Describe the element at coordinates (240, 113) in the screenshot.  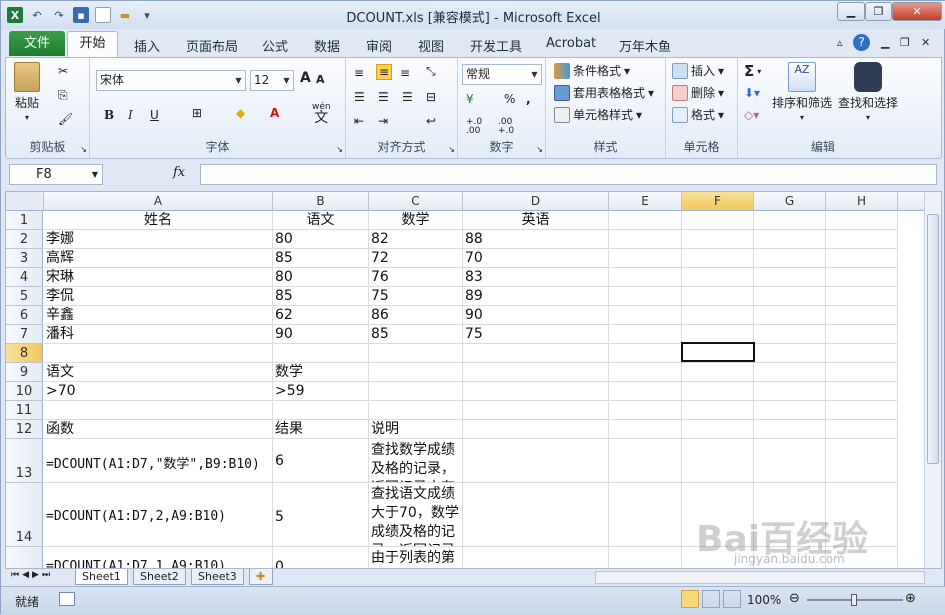
I see `fill-color-icon: ◆` at that location.